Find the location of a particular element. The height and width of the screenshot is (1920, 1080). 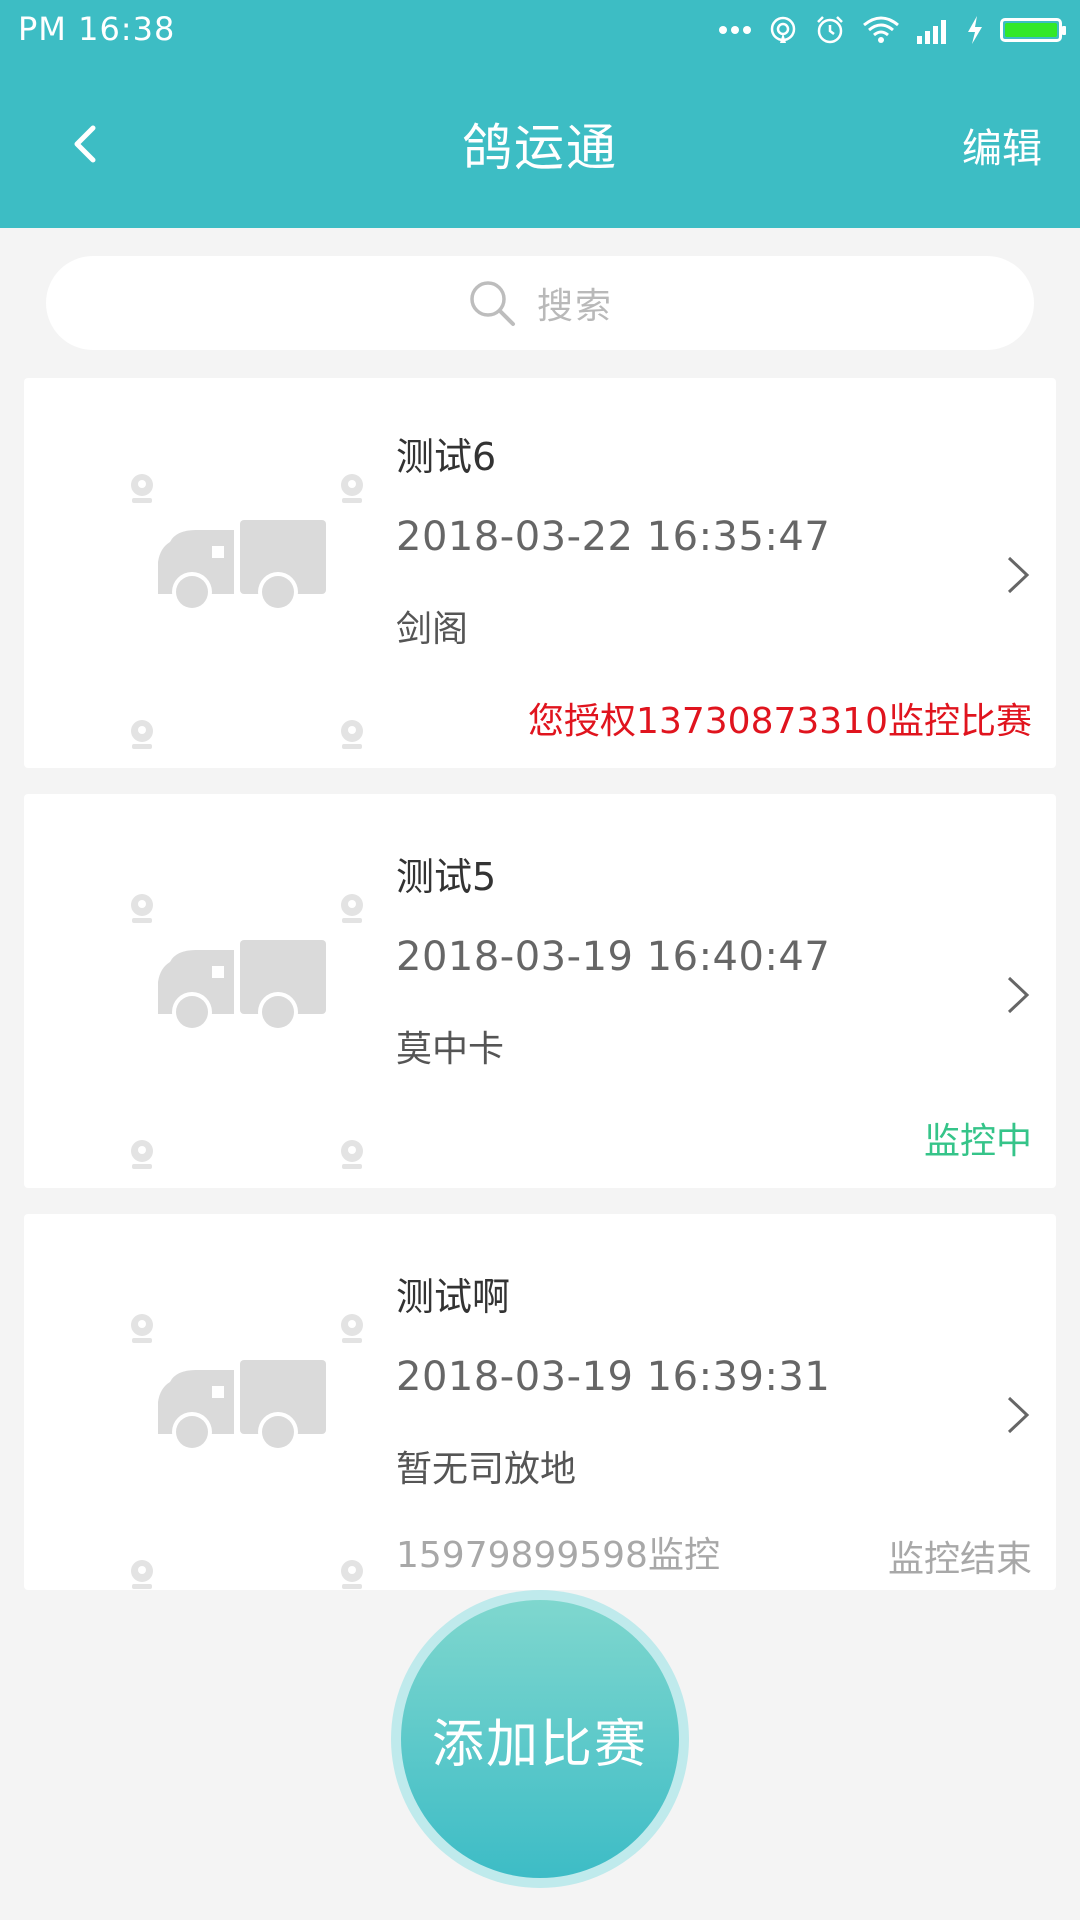

hotspot-icon is located at coordinates (783, 29).